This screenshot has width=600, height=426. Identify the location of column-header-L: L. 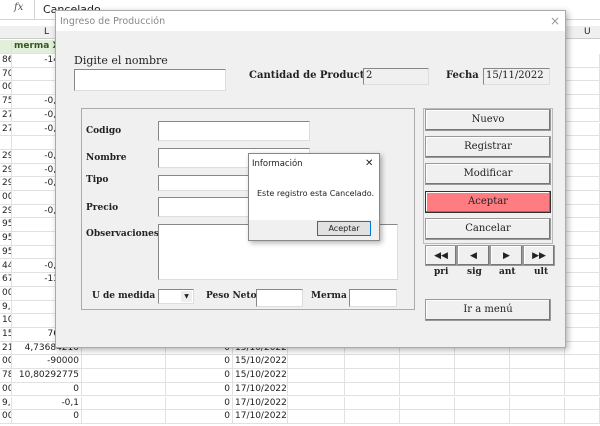
(46, 32).